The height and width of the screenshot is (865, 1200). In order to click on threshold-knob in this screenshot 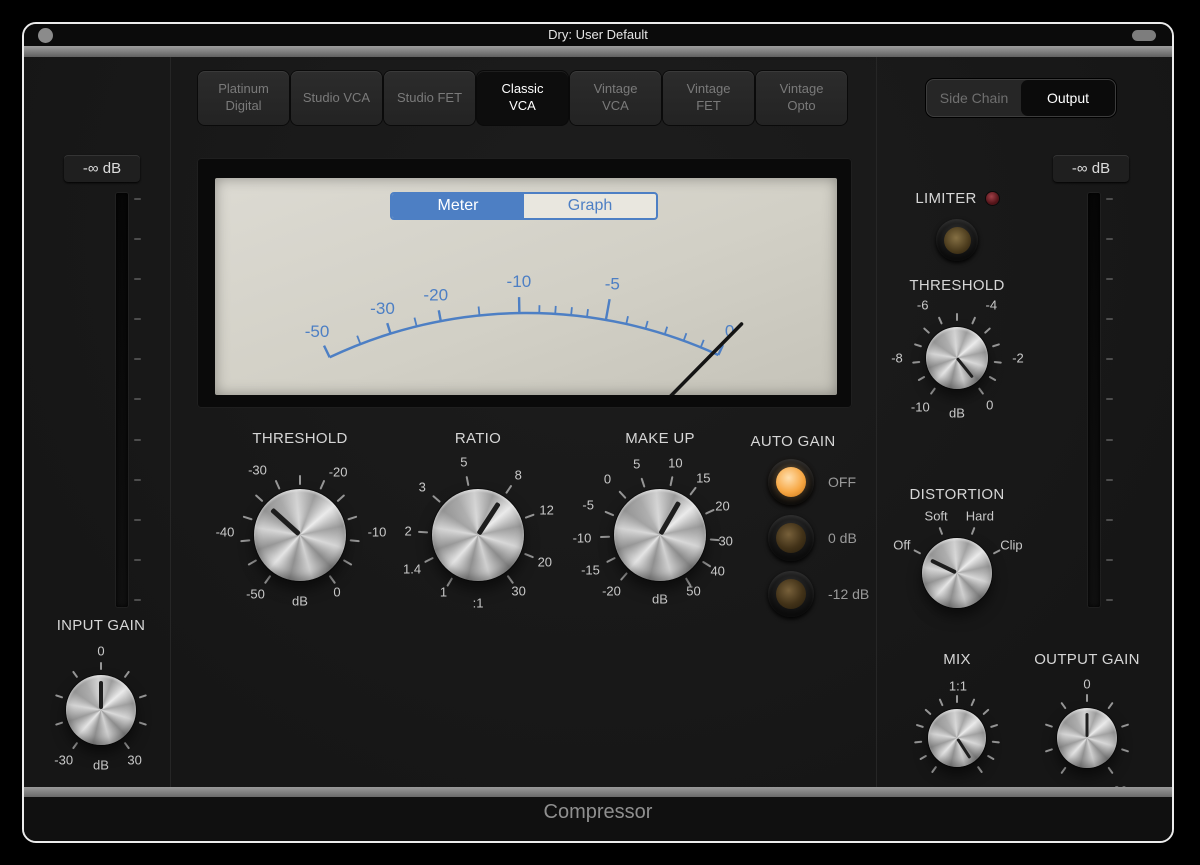, I will do `click(300, 535)`.